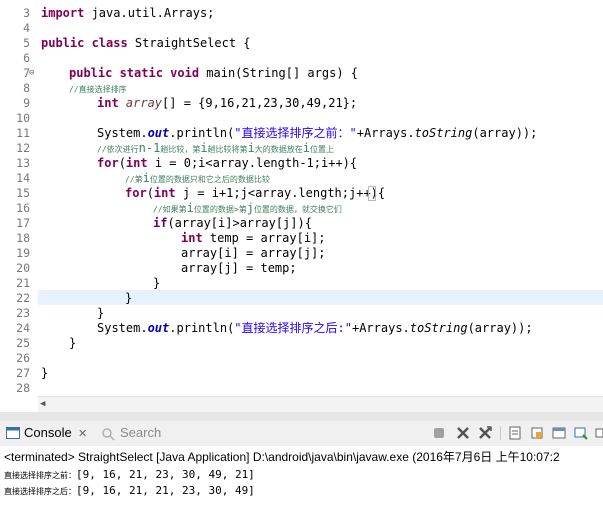 Image resolution: width=603 pixels, height=530 pixels. I want to click on code-line: if(array[i]>array[j]){, so click(232, 223).